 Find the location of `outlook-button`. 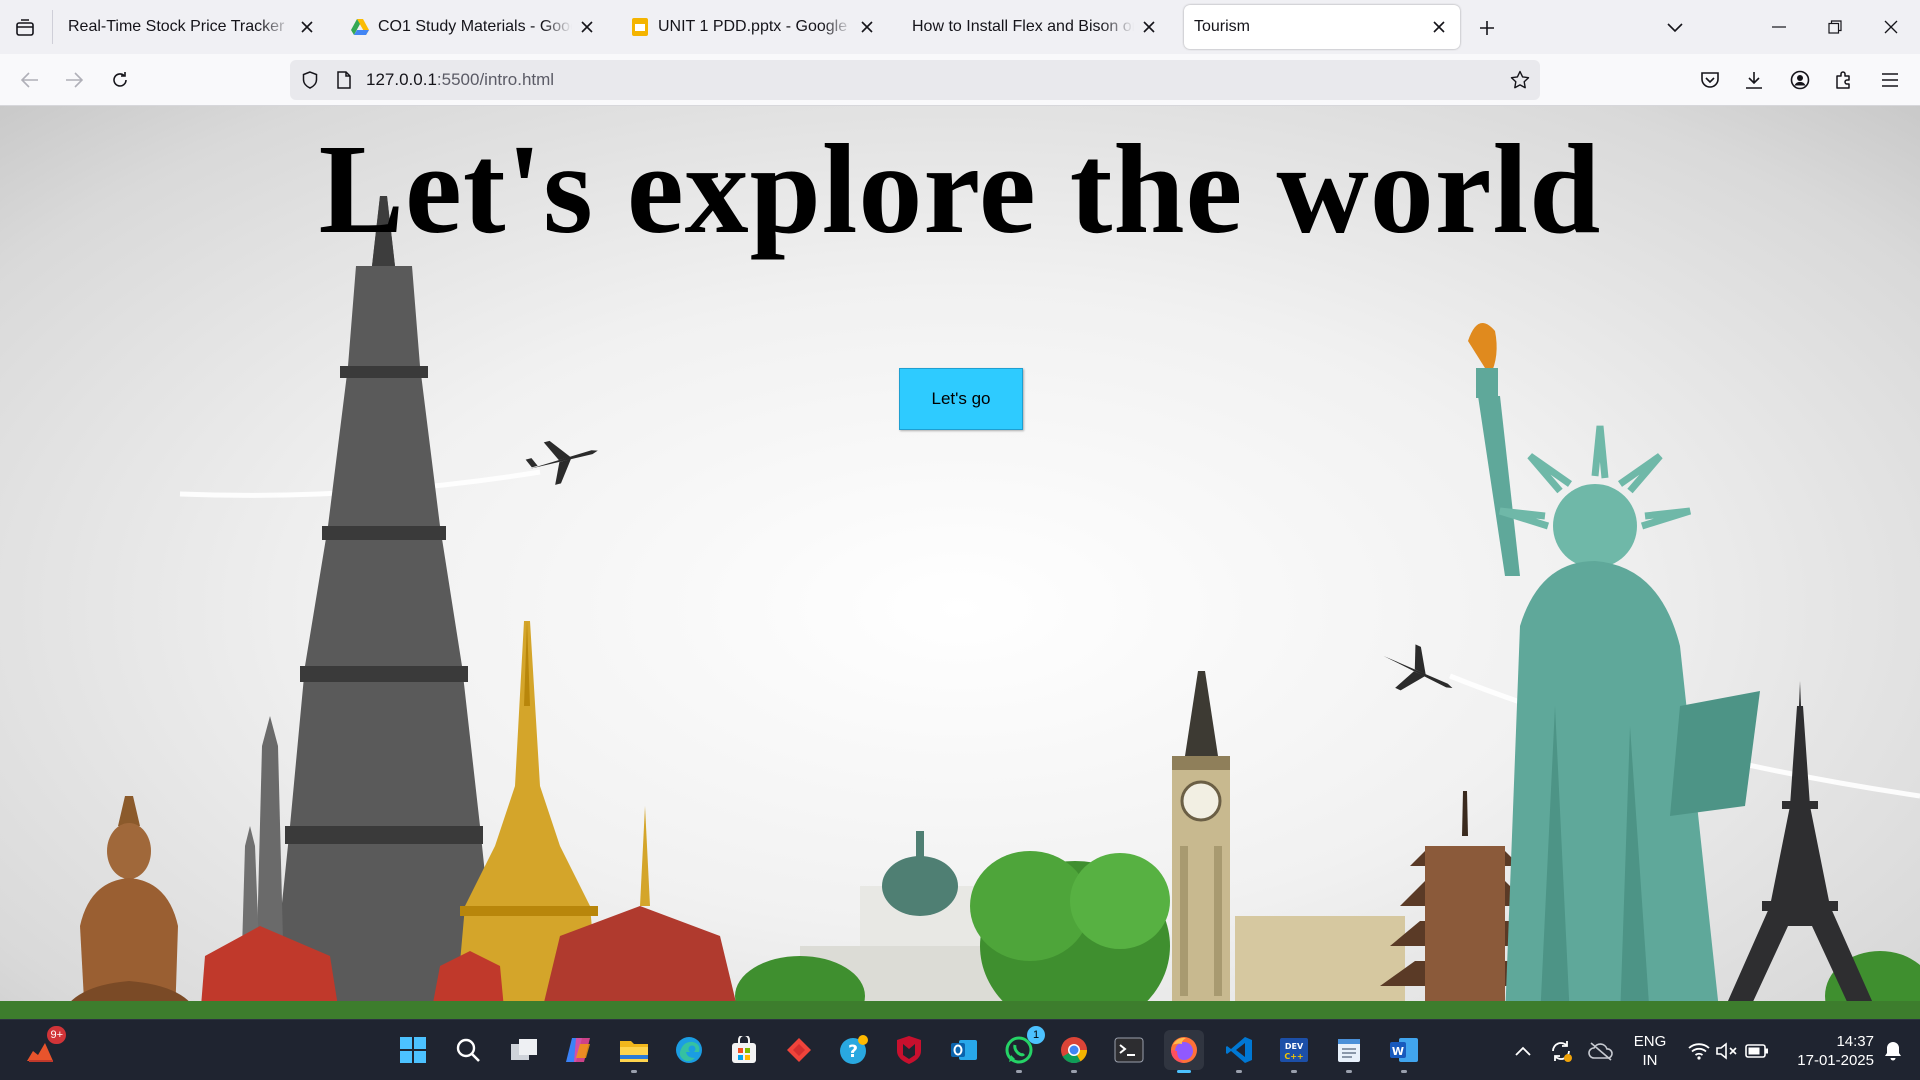

outlook-button is located at coordinates (964, 1050).